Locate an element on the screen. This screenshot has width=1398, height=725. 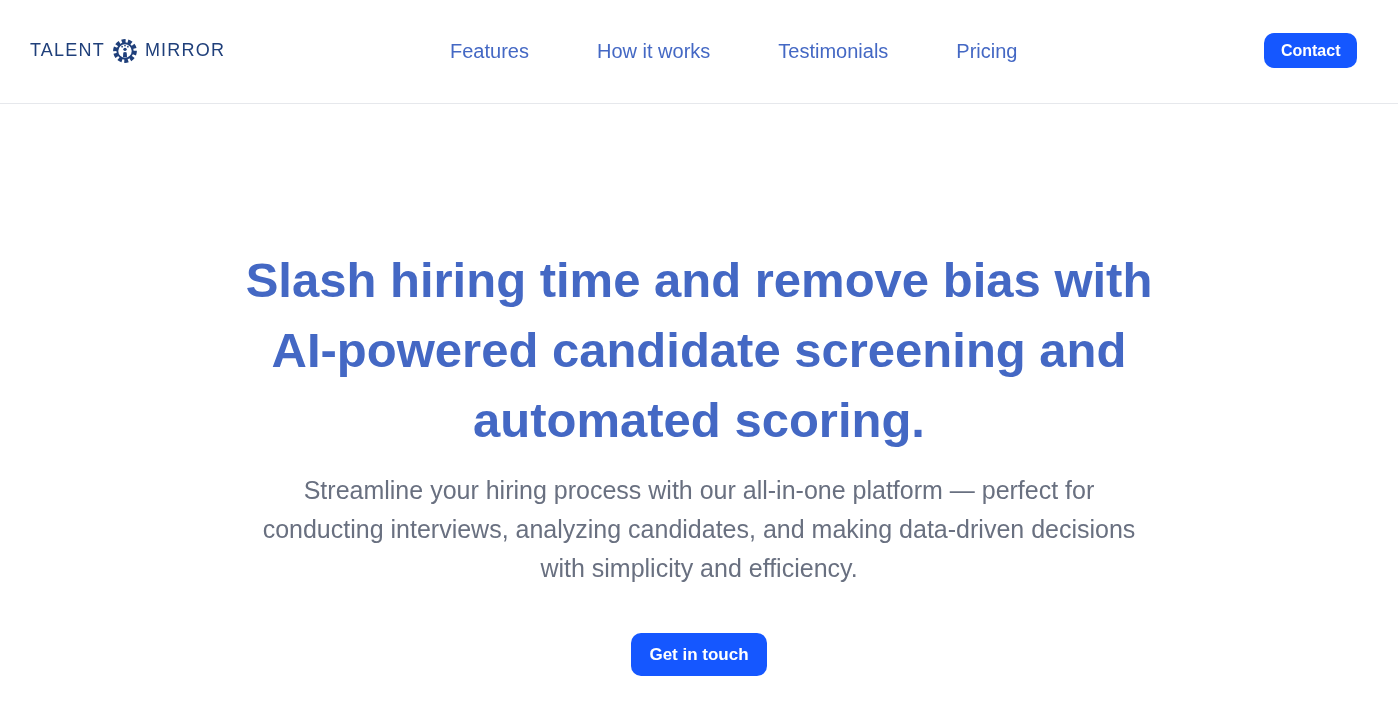
get-in-touch-button: Get in touch is located at coordinates (699, 654).